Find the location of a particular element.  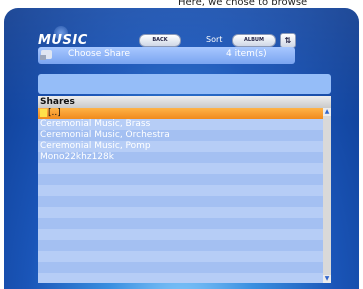

folder-icon is located at coordinates (46, 55).